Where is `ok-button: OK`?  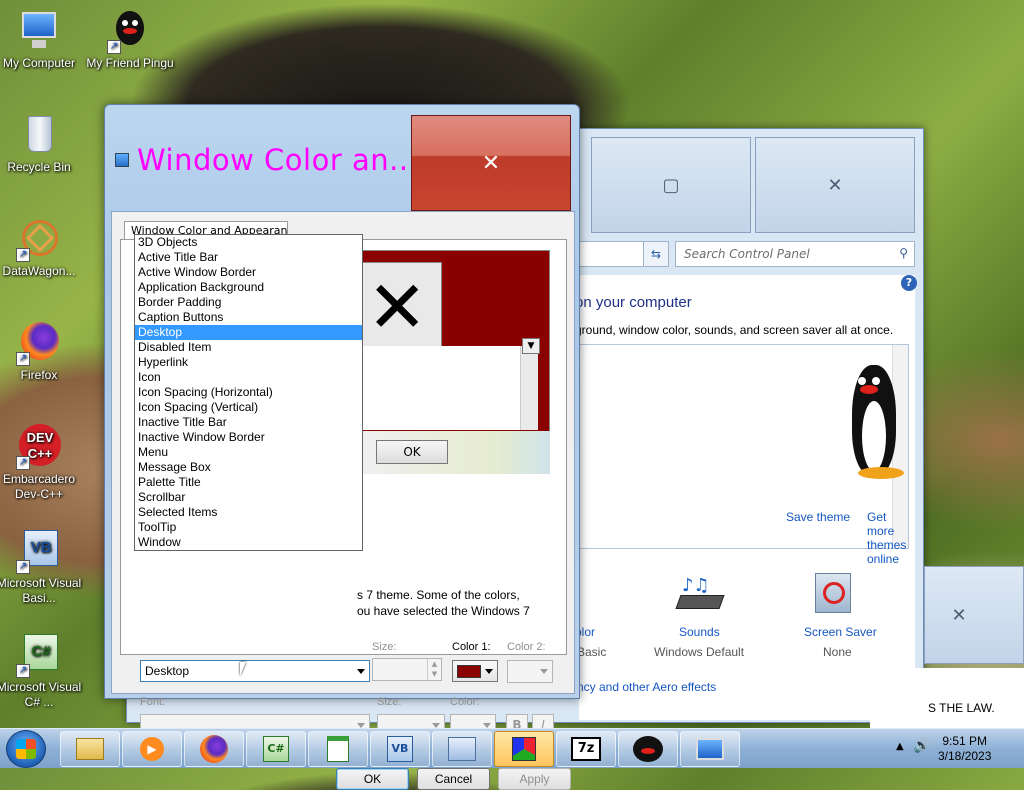 ok-button: OK is located at coordinates (372, 779).